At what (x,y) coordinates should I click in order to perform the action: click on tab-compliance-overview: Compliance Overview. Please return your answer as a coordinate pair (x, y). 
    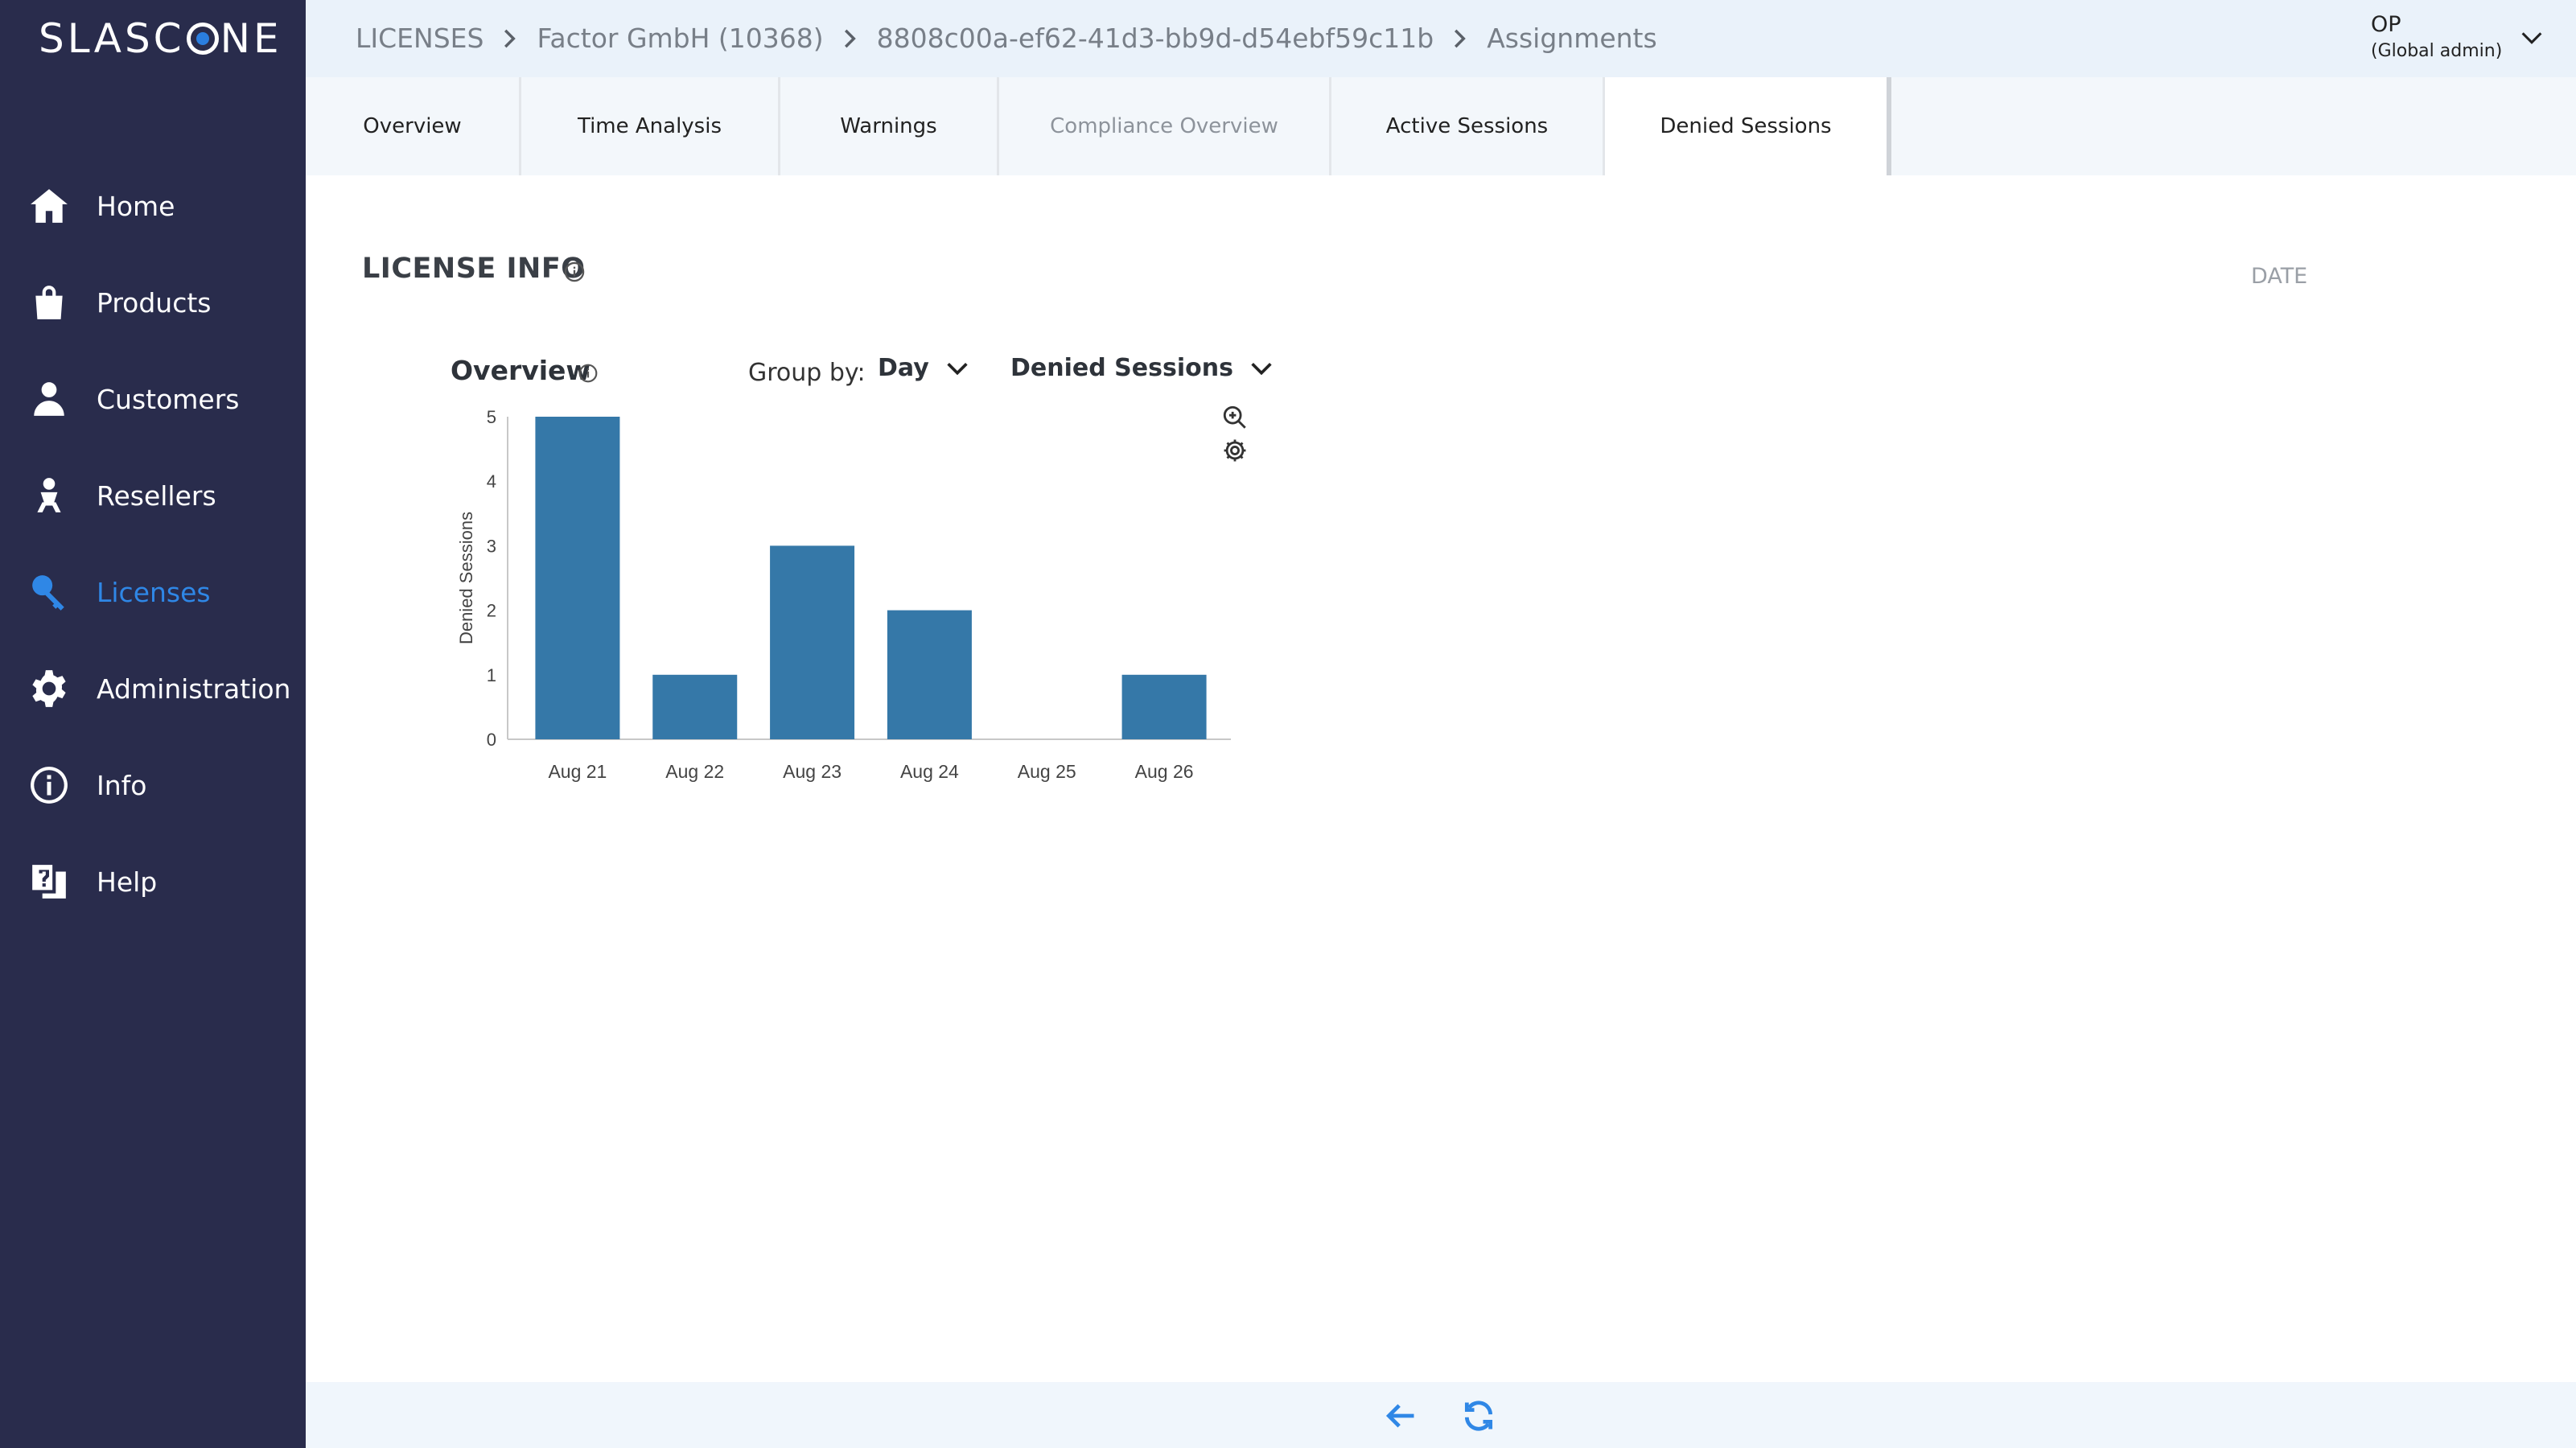
    Looking at the image, I should click on (1165, 126).